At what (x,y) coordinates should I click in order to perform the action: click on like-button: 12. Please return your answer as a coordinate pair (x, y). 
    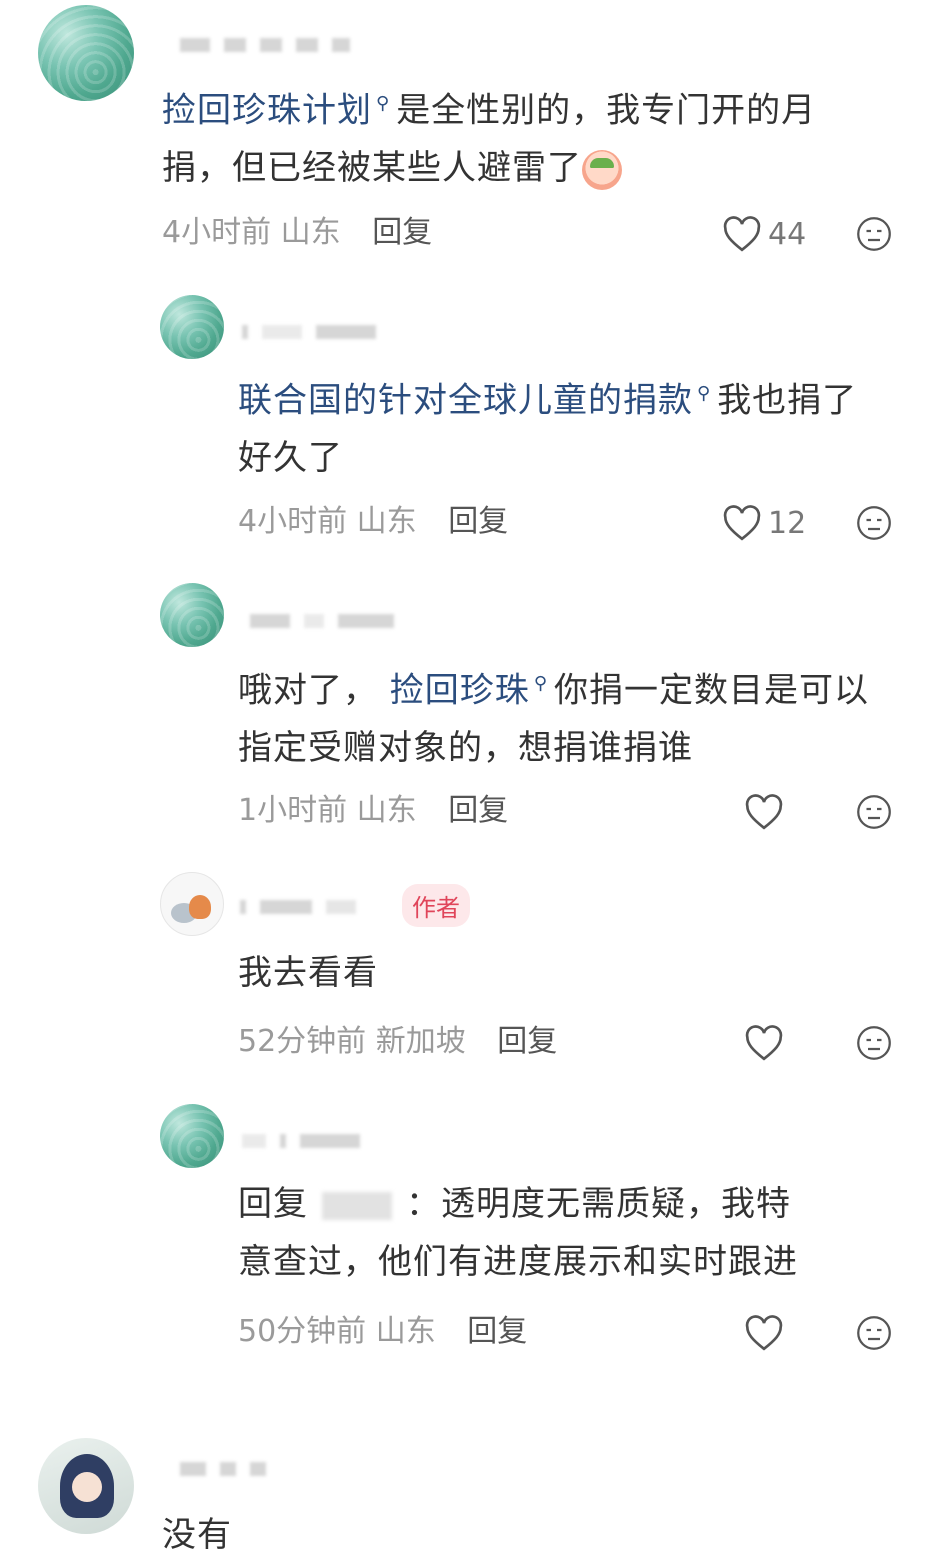
    Looking at the image, I should click on (764, 523).